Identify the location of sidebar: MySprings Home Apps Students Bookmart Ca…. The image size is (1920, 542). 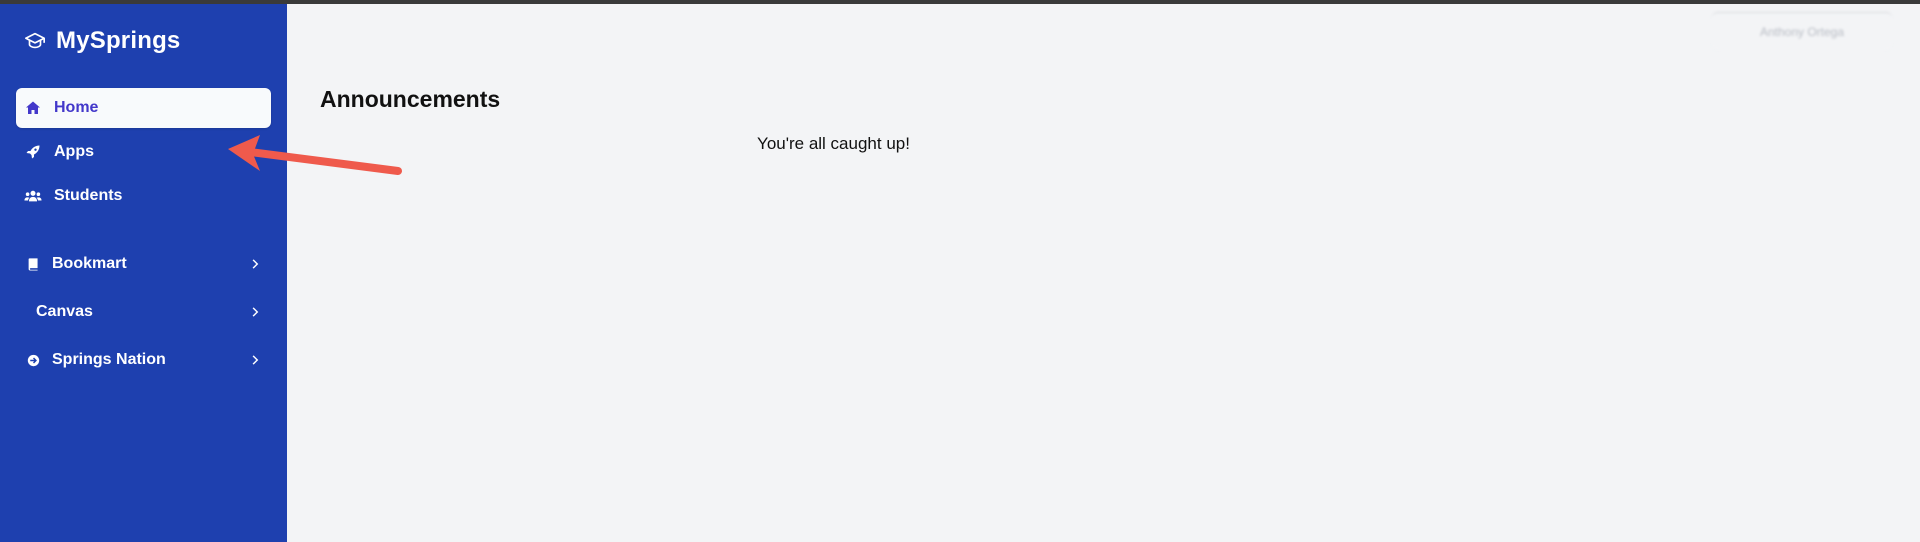
(143, 273).